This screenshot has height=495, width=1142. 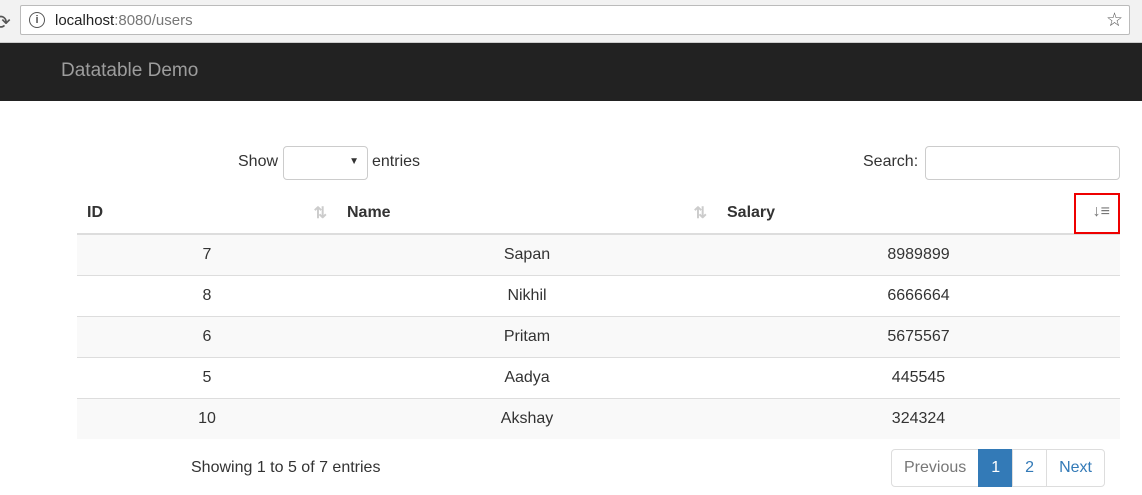 I want to click on url-host: localhost, so click(x=85, y=20).